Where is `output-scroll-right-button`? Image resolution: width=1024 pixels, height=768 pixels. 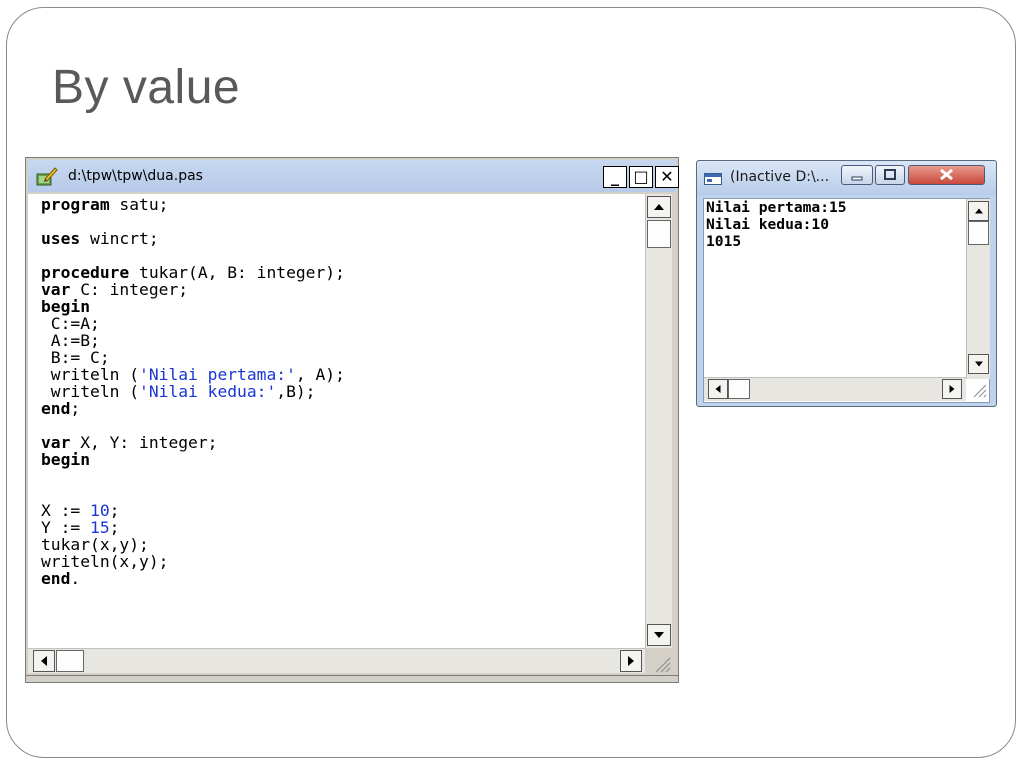
output-scroll-right-button is located at coordinates (952, 389).